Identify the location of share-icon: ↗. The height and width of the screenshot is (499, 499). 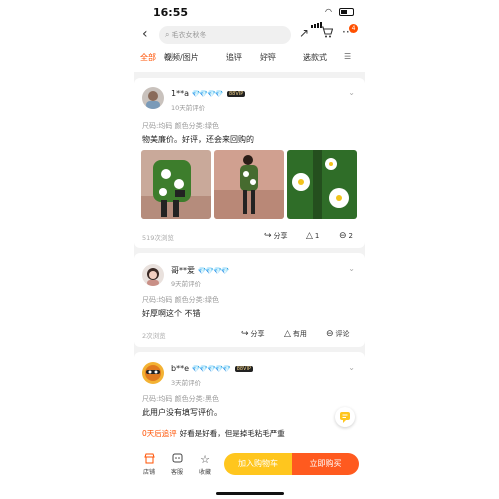
(304, 33).